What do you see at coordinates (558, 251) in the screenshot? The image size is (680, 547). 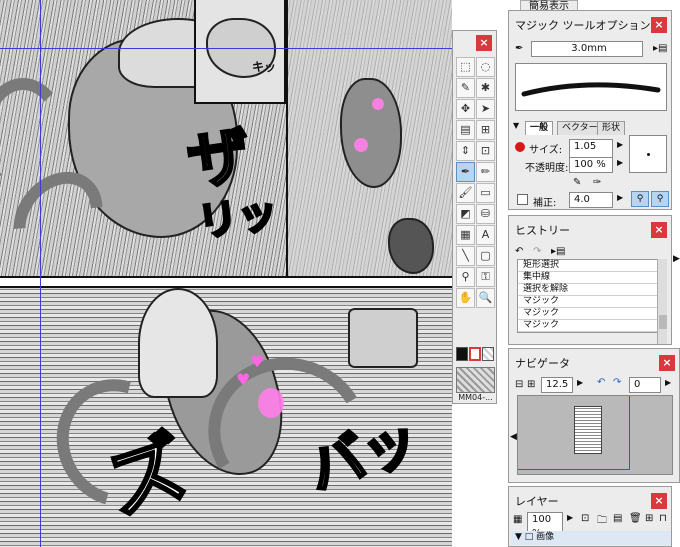 I see `history-menu-icon: ▸▤` at bounding box center [558, 251].